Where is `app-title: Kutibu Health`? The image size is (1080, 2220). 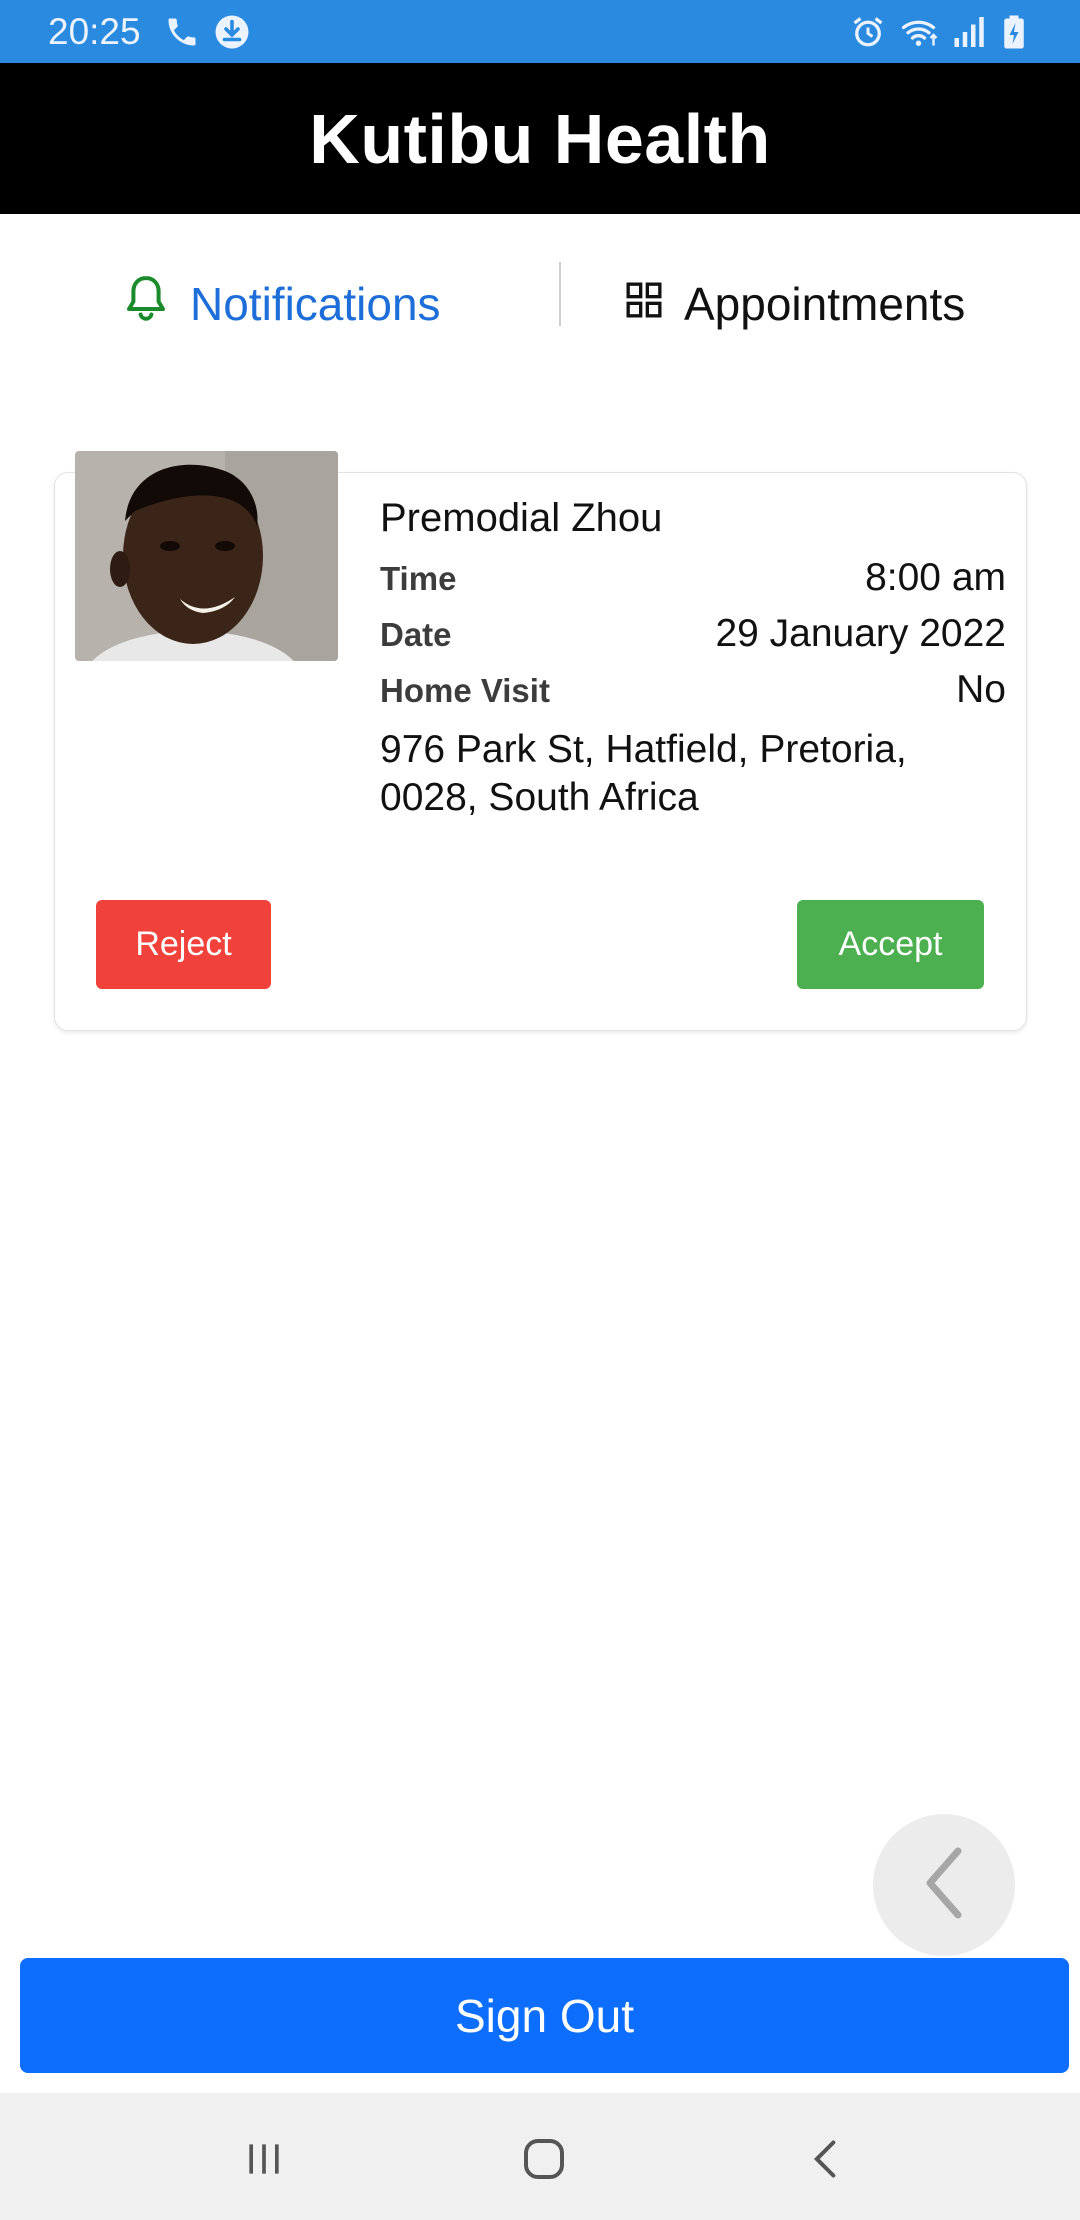 app-title: Kutibu Health is located at coordinates (540, 138).